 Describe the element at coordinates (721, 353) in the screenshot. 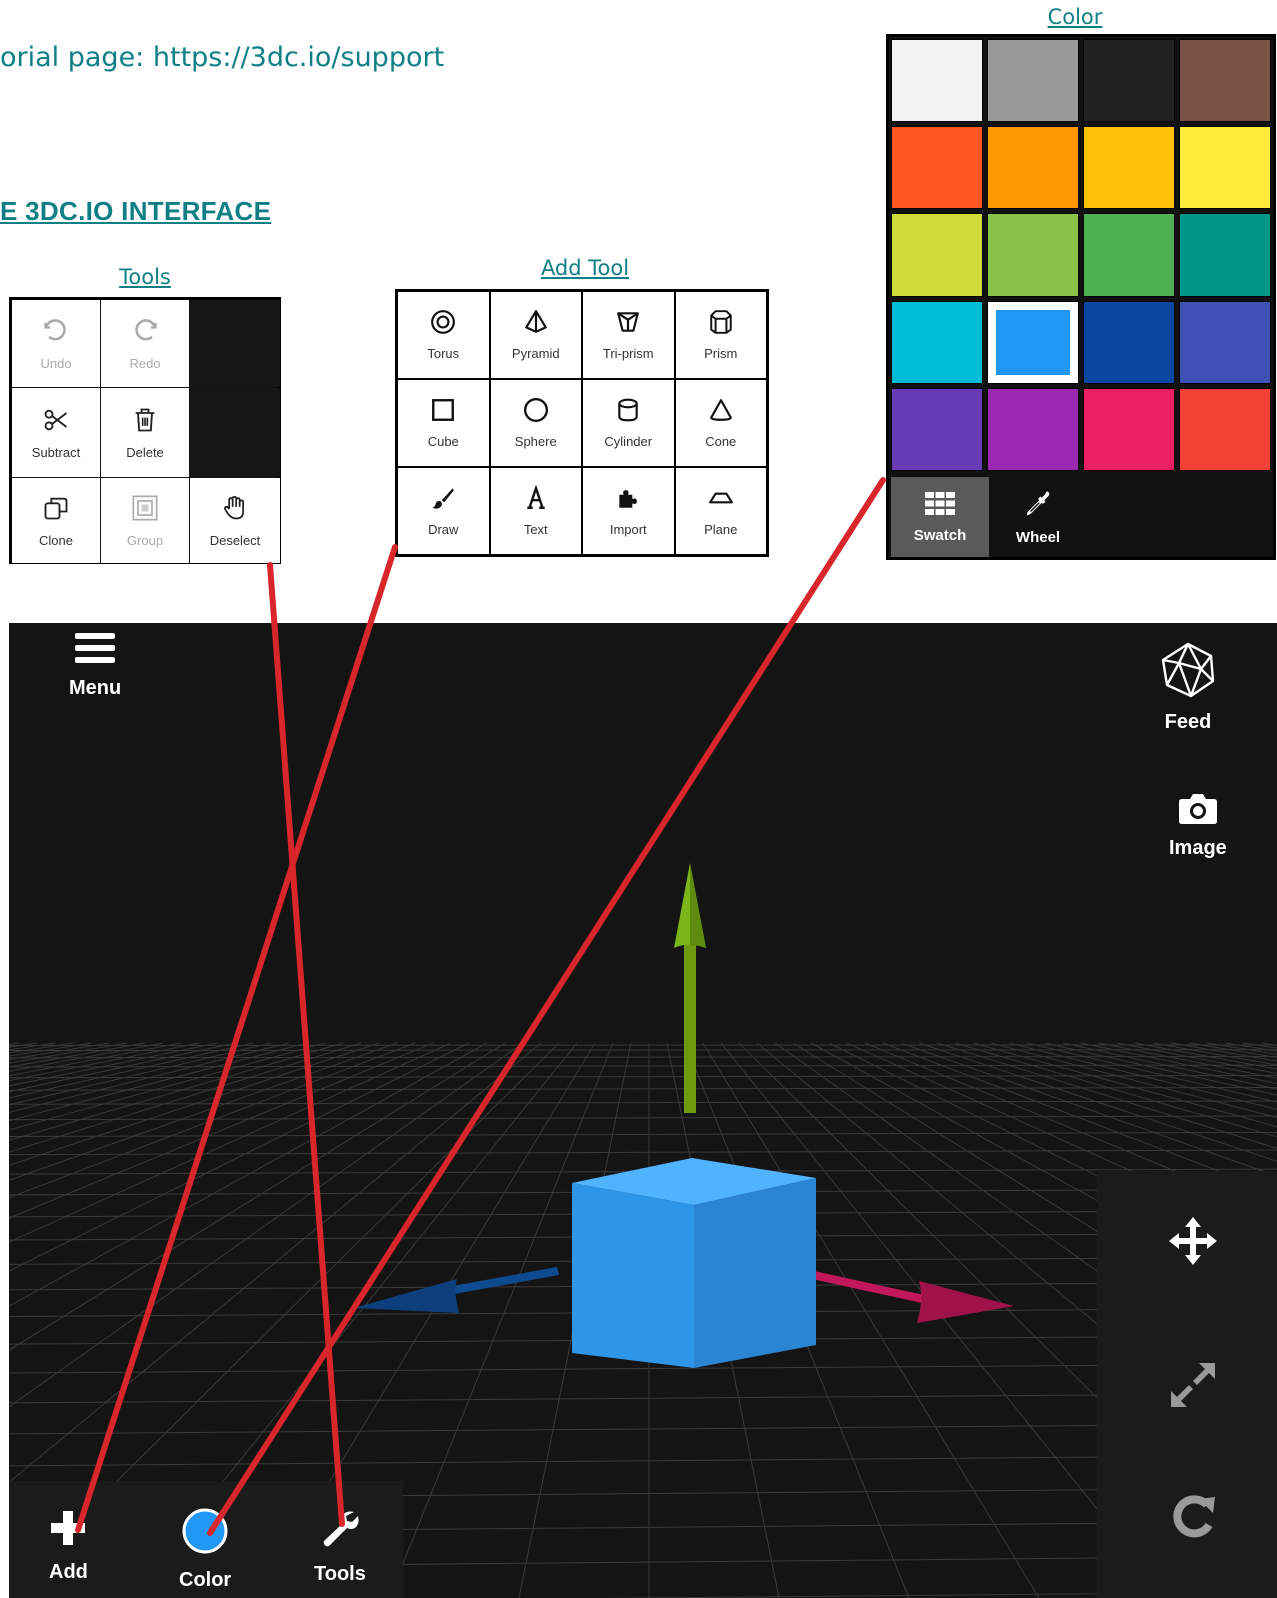

I see `prism-label: Prism` at that location.